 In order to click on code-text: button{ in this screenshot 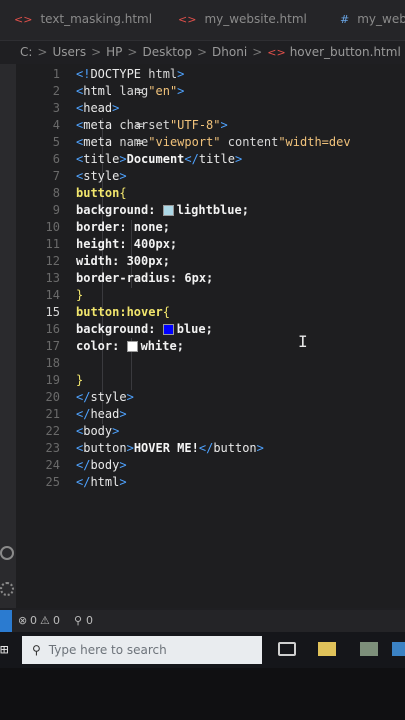, I will do `click(101, 193)`.